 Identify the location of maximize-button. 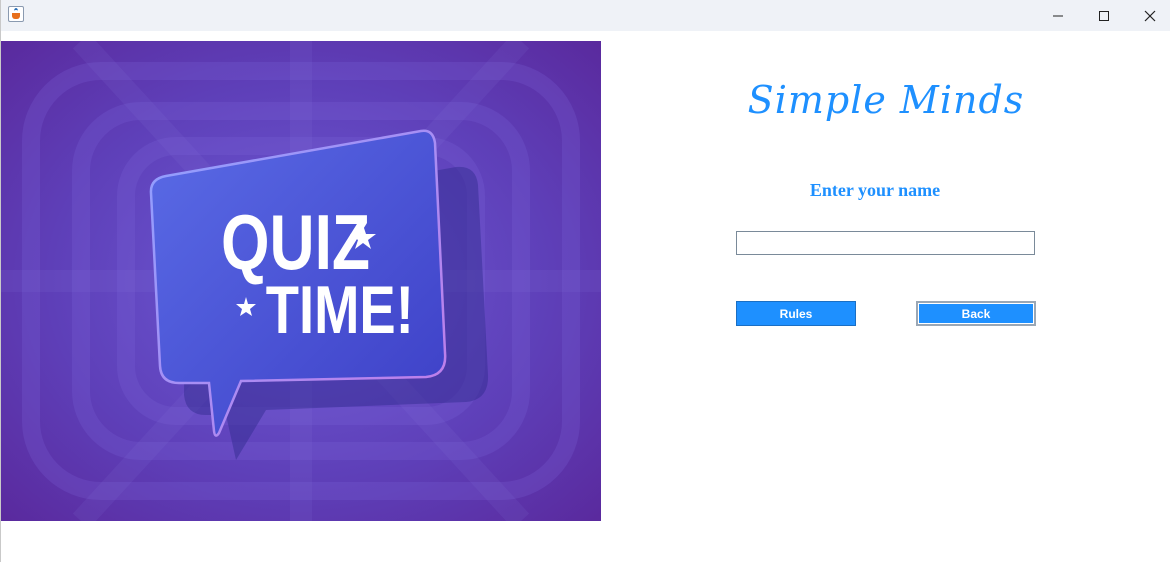
(1104, 15).